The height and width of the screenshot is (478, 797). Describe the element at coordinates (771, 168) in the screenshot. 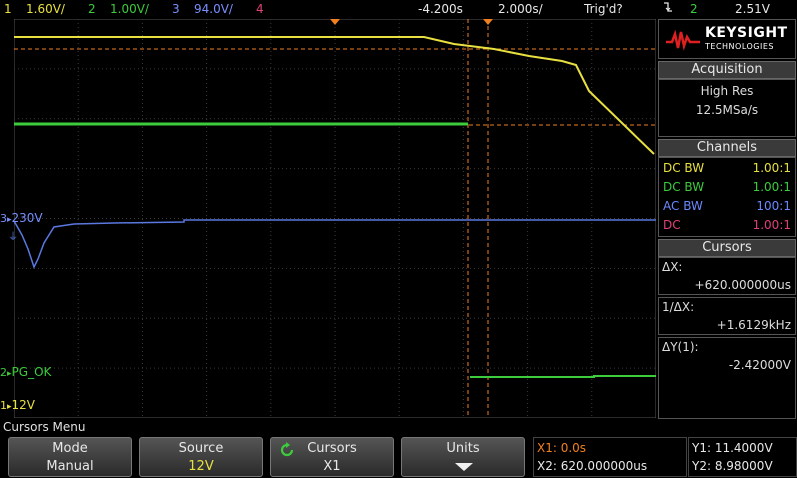

I see `channel-1-ratio: 1.00:1` at that location.